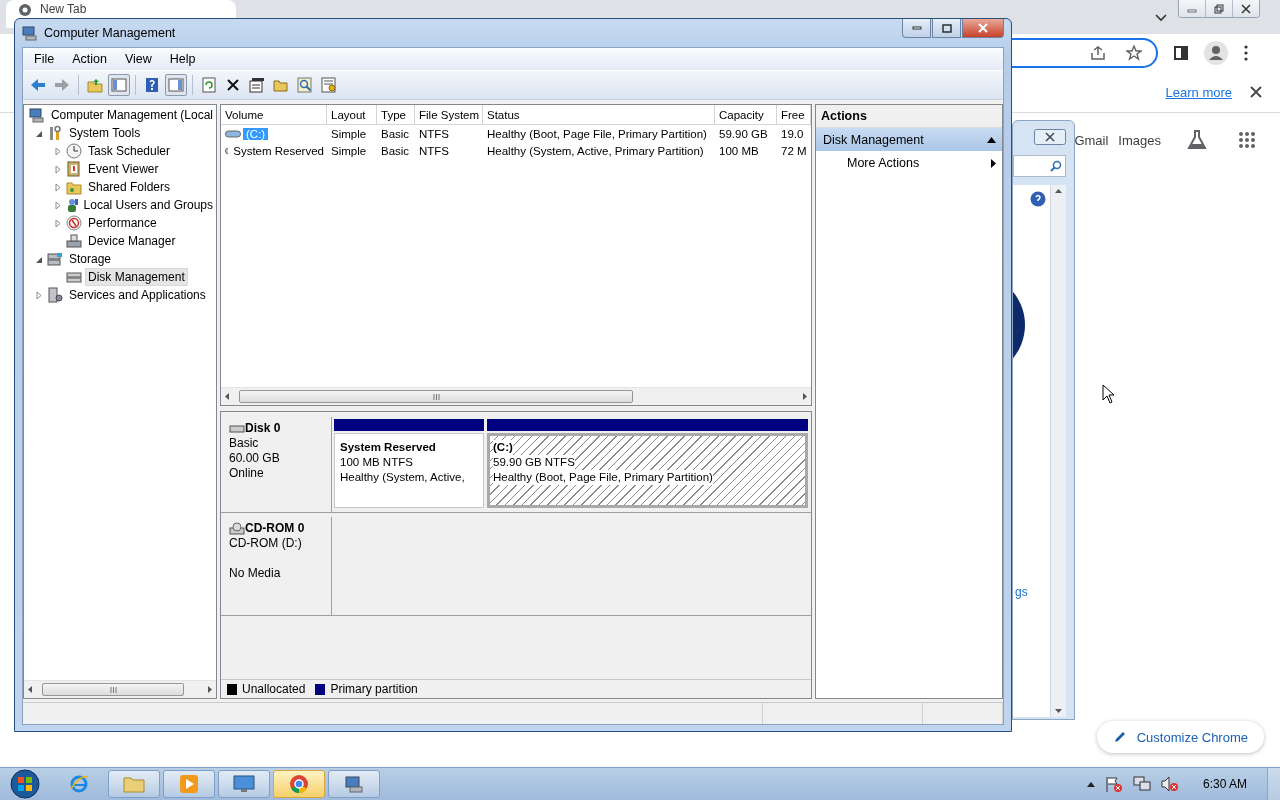  What do you see at coordinates (237, 428) in the screenshot?
I see `disk-drive-icon` at bounding box center [237, 428].